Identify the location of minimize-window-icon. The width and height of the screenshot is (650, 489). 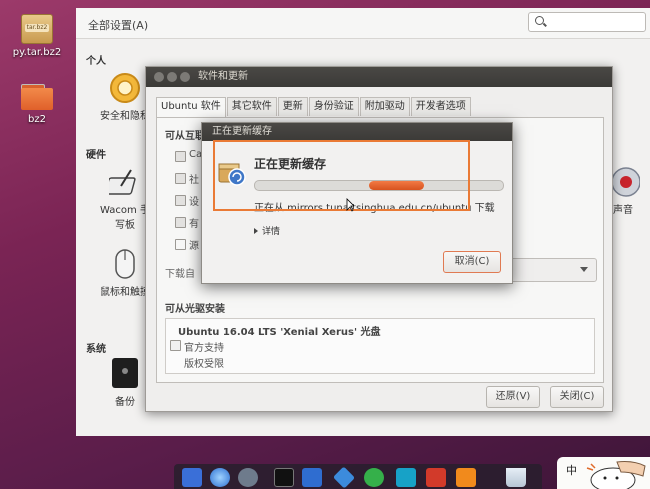
(172, 77).